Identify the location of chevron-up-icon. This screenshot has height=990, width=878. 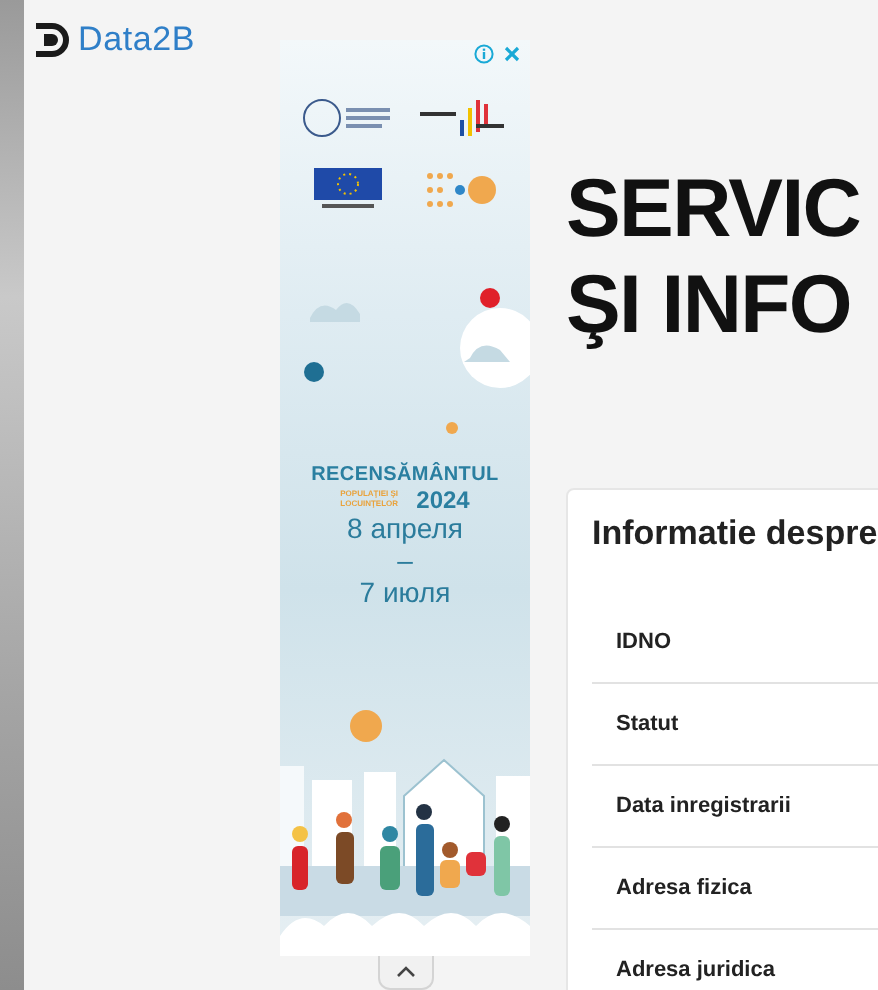
(405, 972).